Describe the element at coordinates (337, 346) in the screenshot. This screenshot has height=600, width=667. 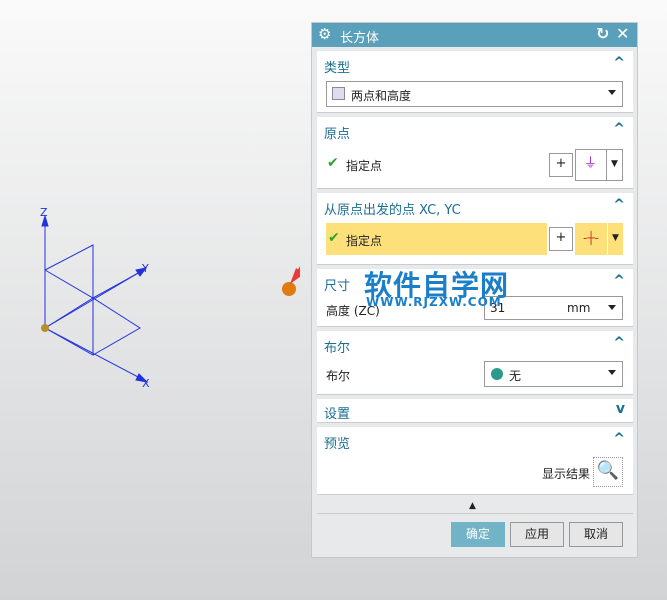
I see `section-header: 布尔` at that location.